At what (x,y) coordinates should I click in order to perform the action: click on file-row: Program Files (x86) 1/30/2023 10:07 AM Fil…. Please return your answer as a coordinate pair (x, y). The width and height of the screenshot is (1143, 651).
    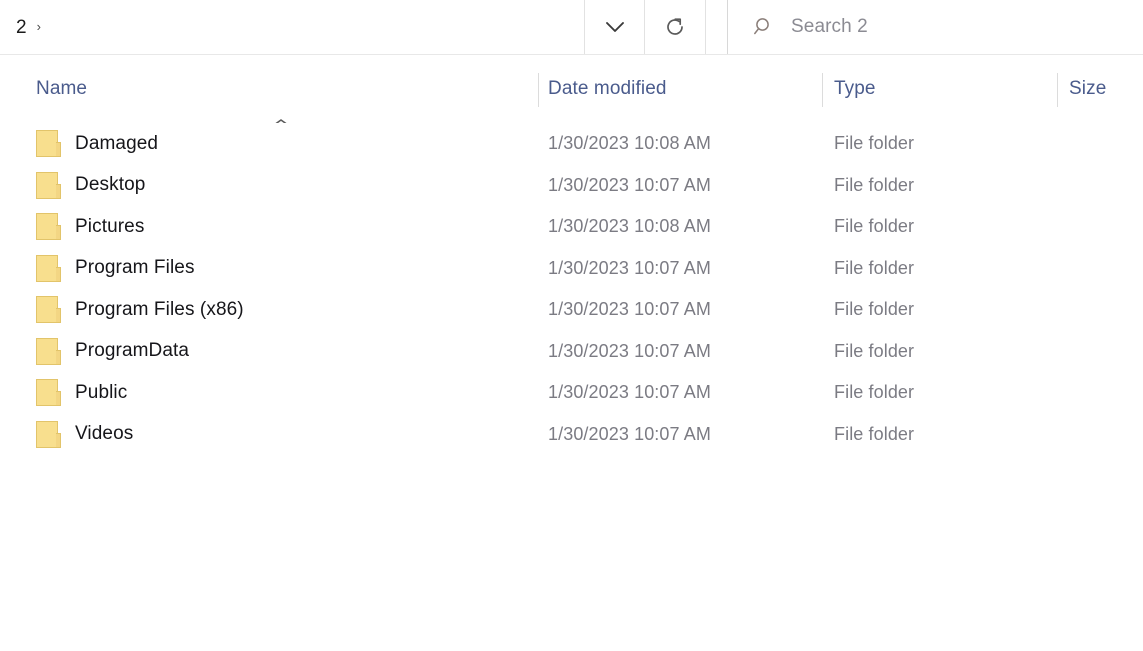
    Looking at the image, I should click on (571, 310).